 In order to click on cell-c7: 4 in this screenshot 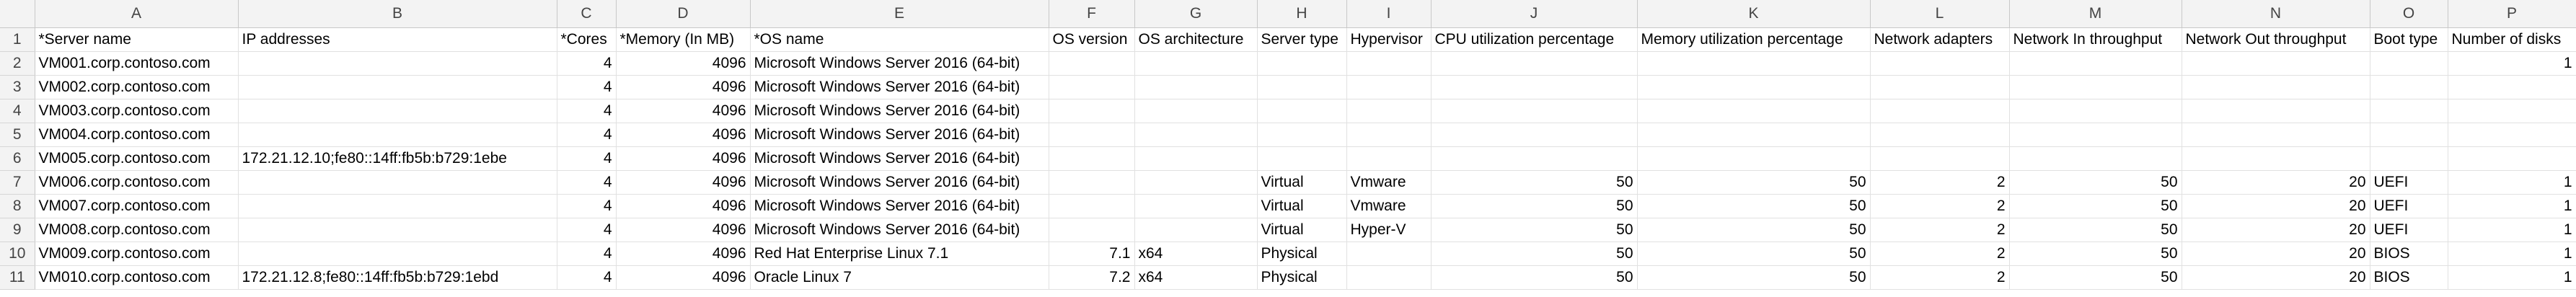, I will do `click(587, 182)`.